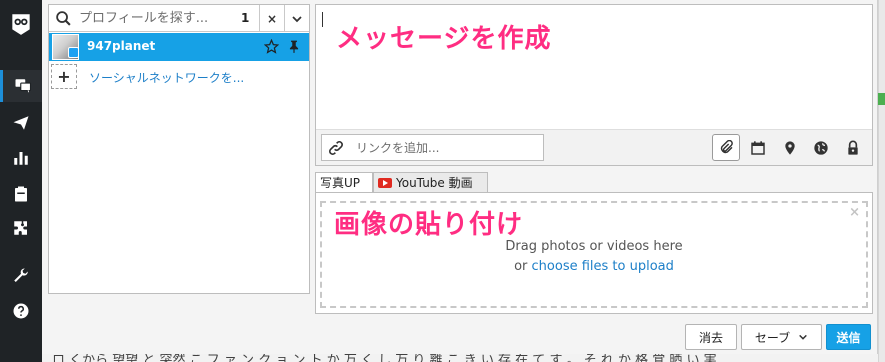 The width and height of the screenshot is (885, 362). What do you see at coordinates (594, 246) in the screenshot?
I see `dropzone-hint: Drag photos or videos here` at bounding box center [594, 246].